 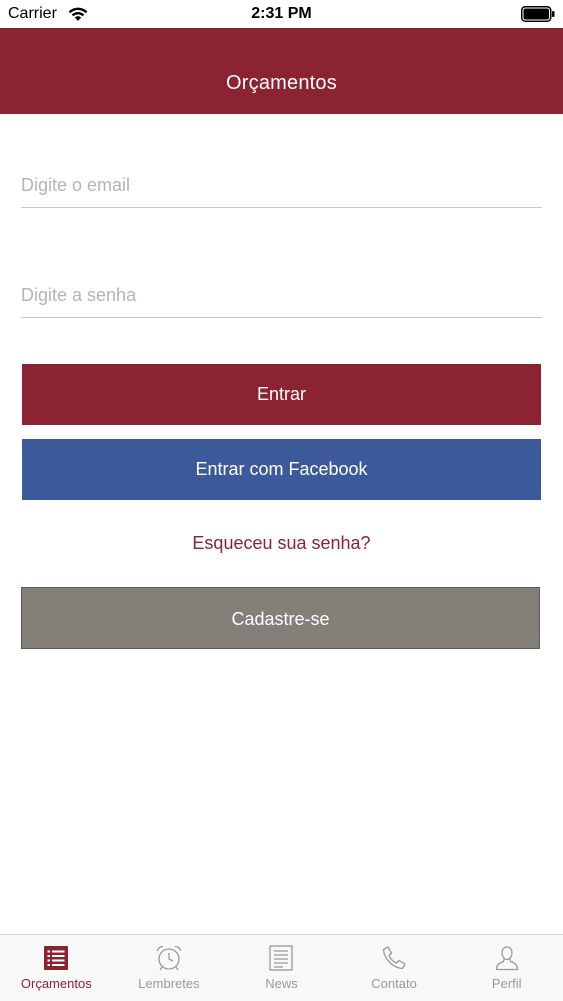 I want to click on tab-bar: Orçamentos Lembretes News Contato Perfil, so click(x=281, y=967).